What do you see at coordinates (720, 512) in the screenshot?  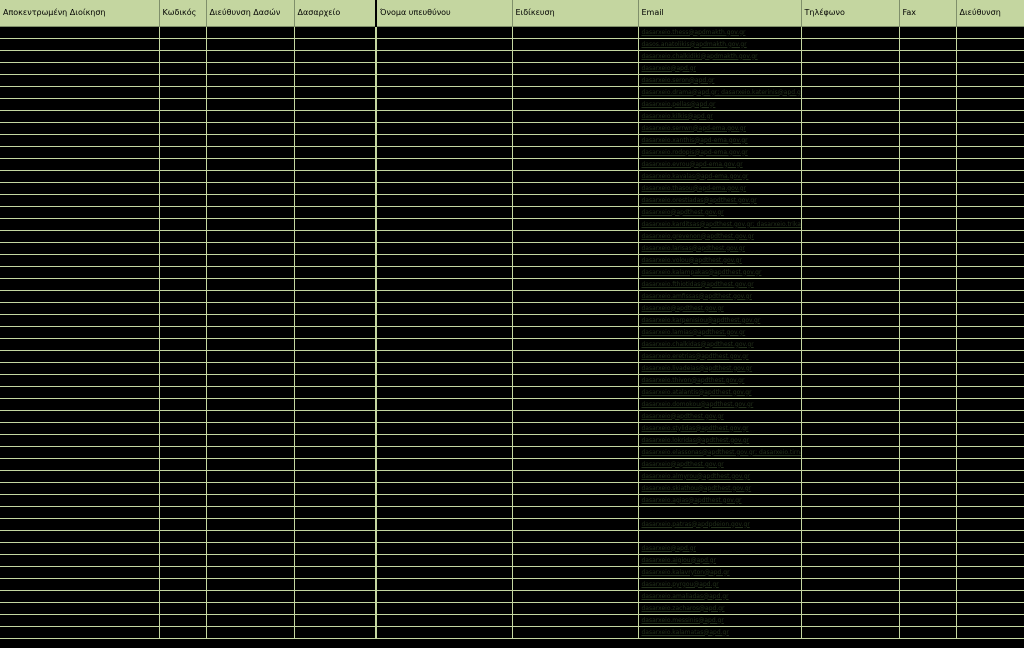 I see `email-link` at bounding box center [720, 512].